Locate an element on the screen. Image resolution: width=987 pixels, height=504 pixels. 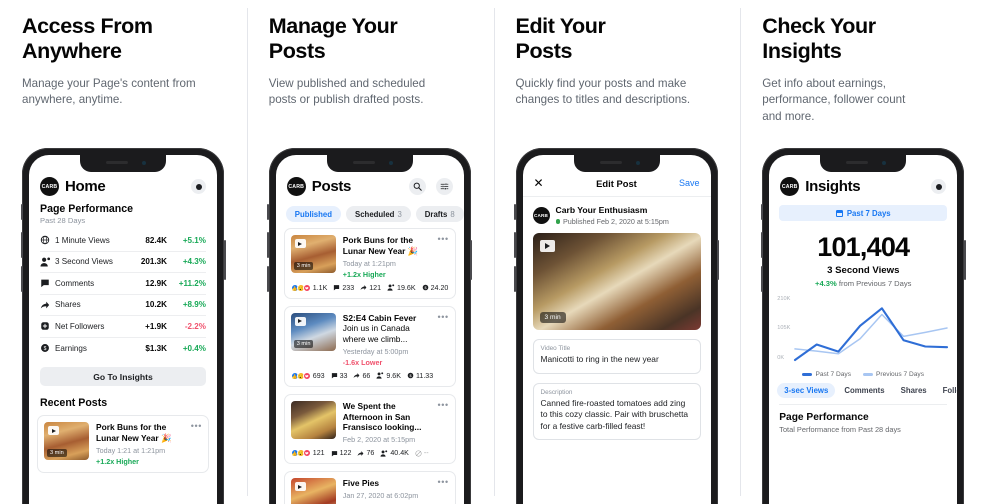
tab-followers: Follo is located at coordinates (947, 390).